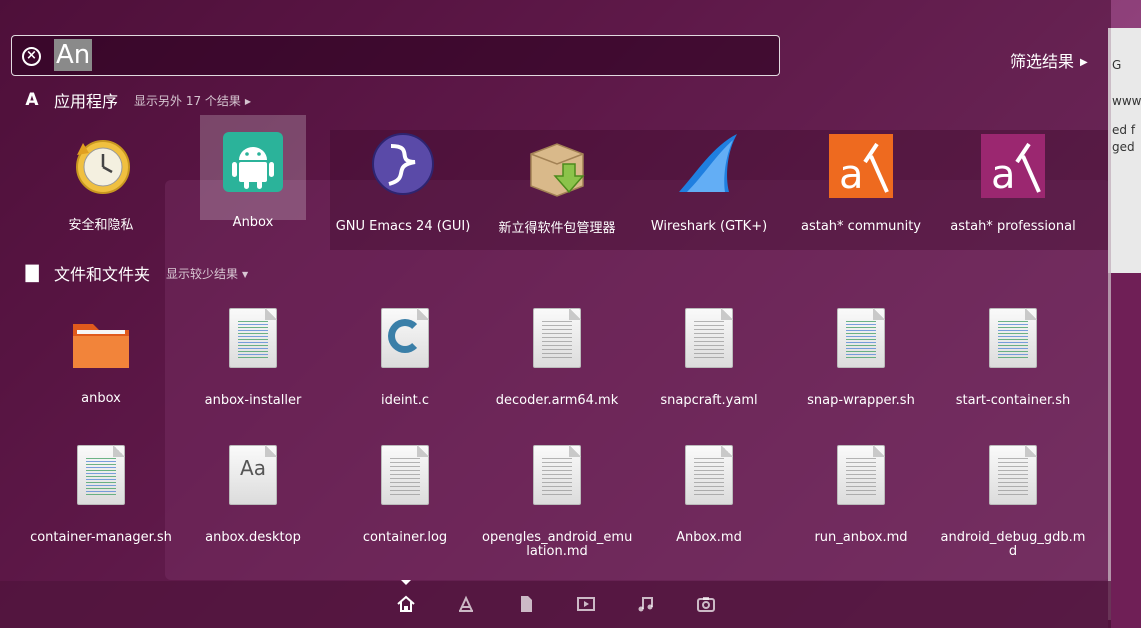 The height and width of the screenshot is (628, 1141). I want to click on emacs-icon, so click(403, 164).